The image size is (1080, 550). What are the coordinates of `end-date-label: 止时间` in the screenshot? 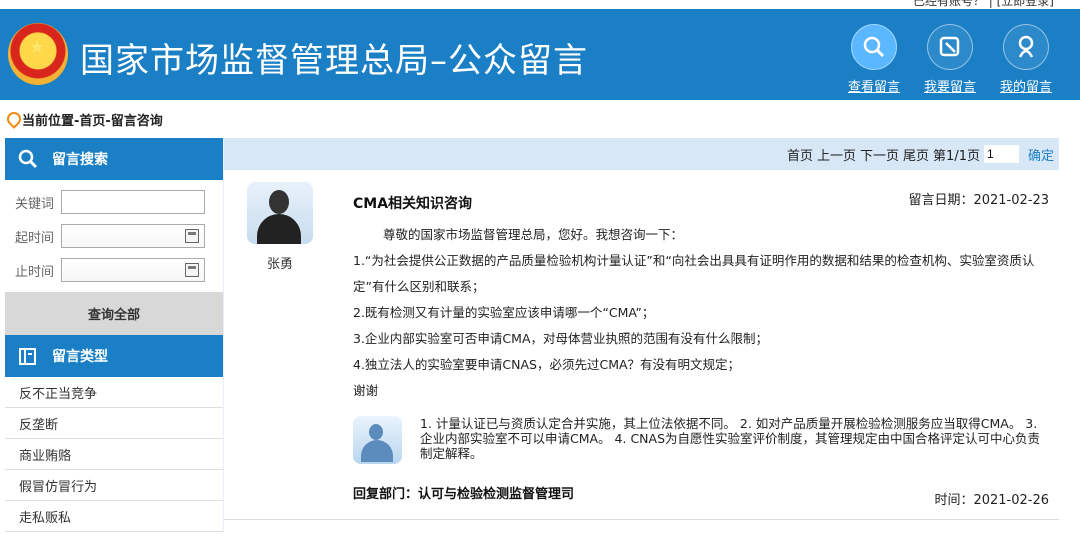 It's located at (35, 272).